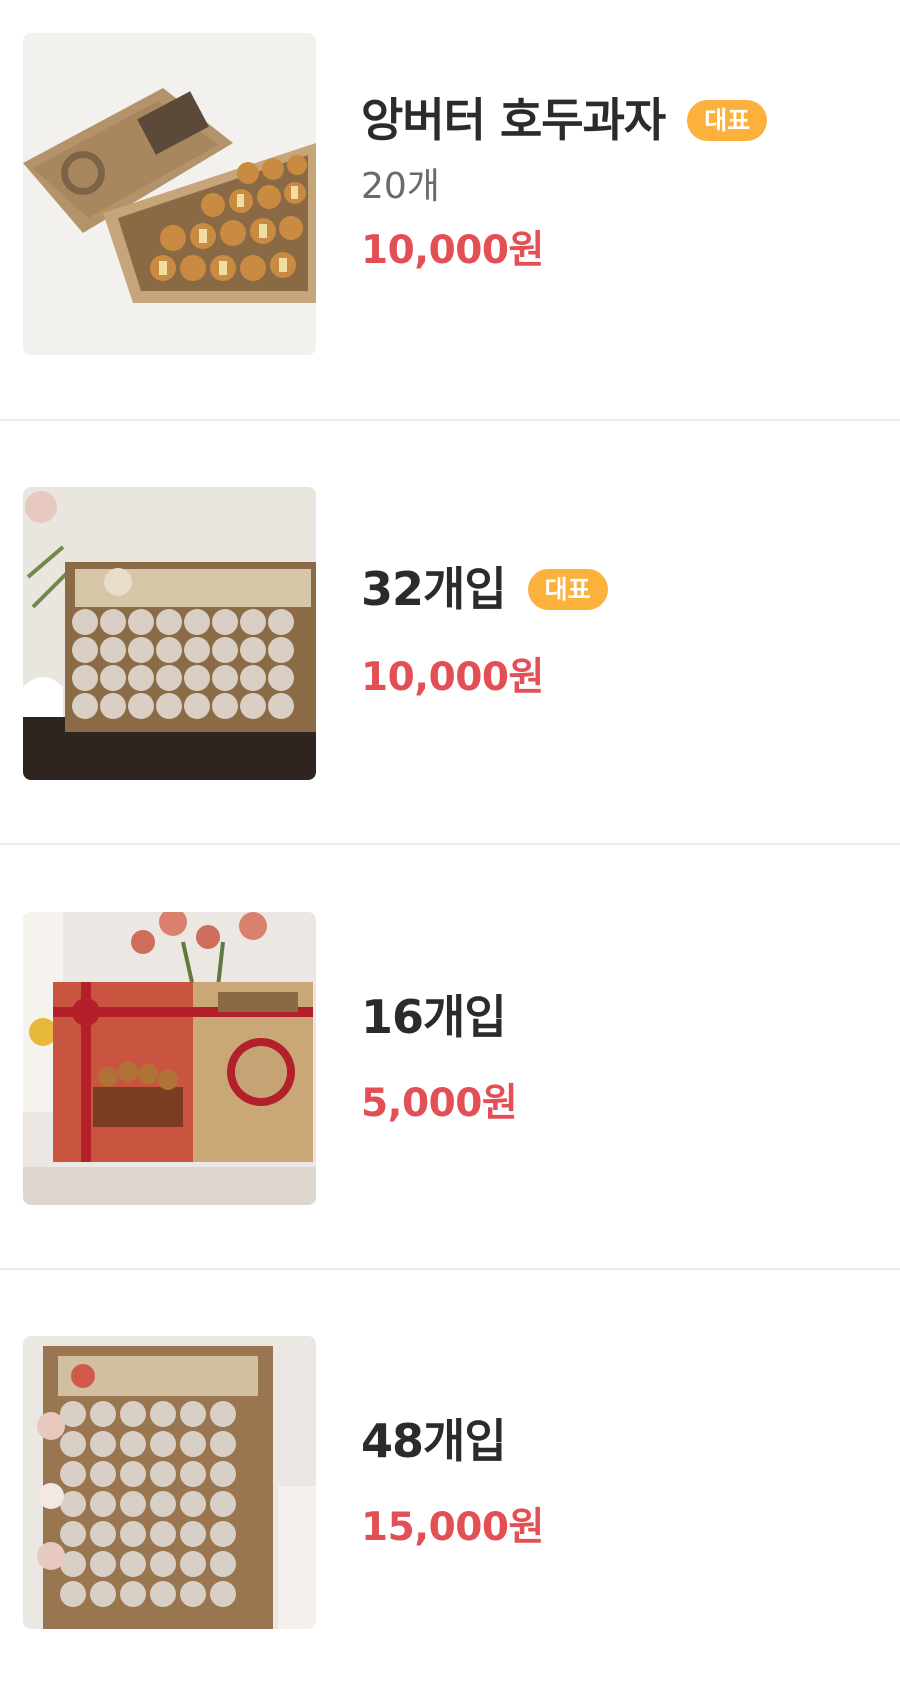 This screenshot has height=1685, width=900. I want to click on item-info: 32개입 대표 10,000원, so click(620, 631).